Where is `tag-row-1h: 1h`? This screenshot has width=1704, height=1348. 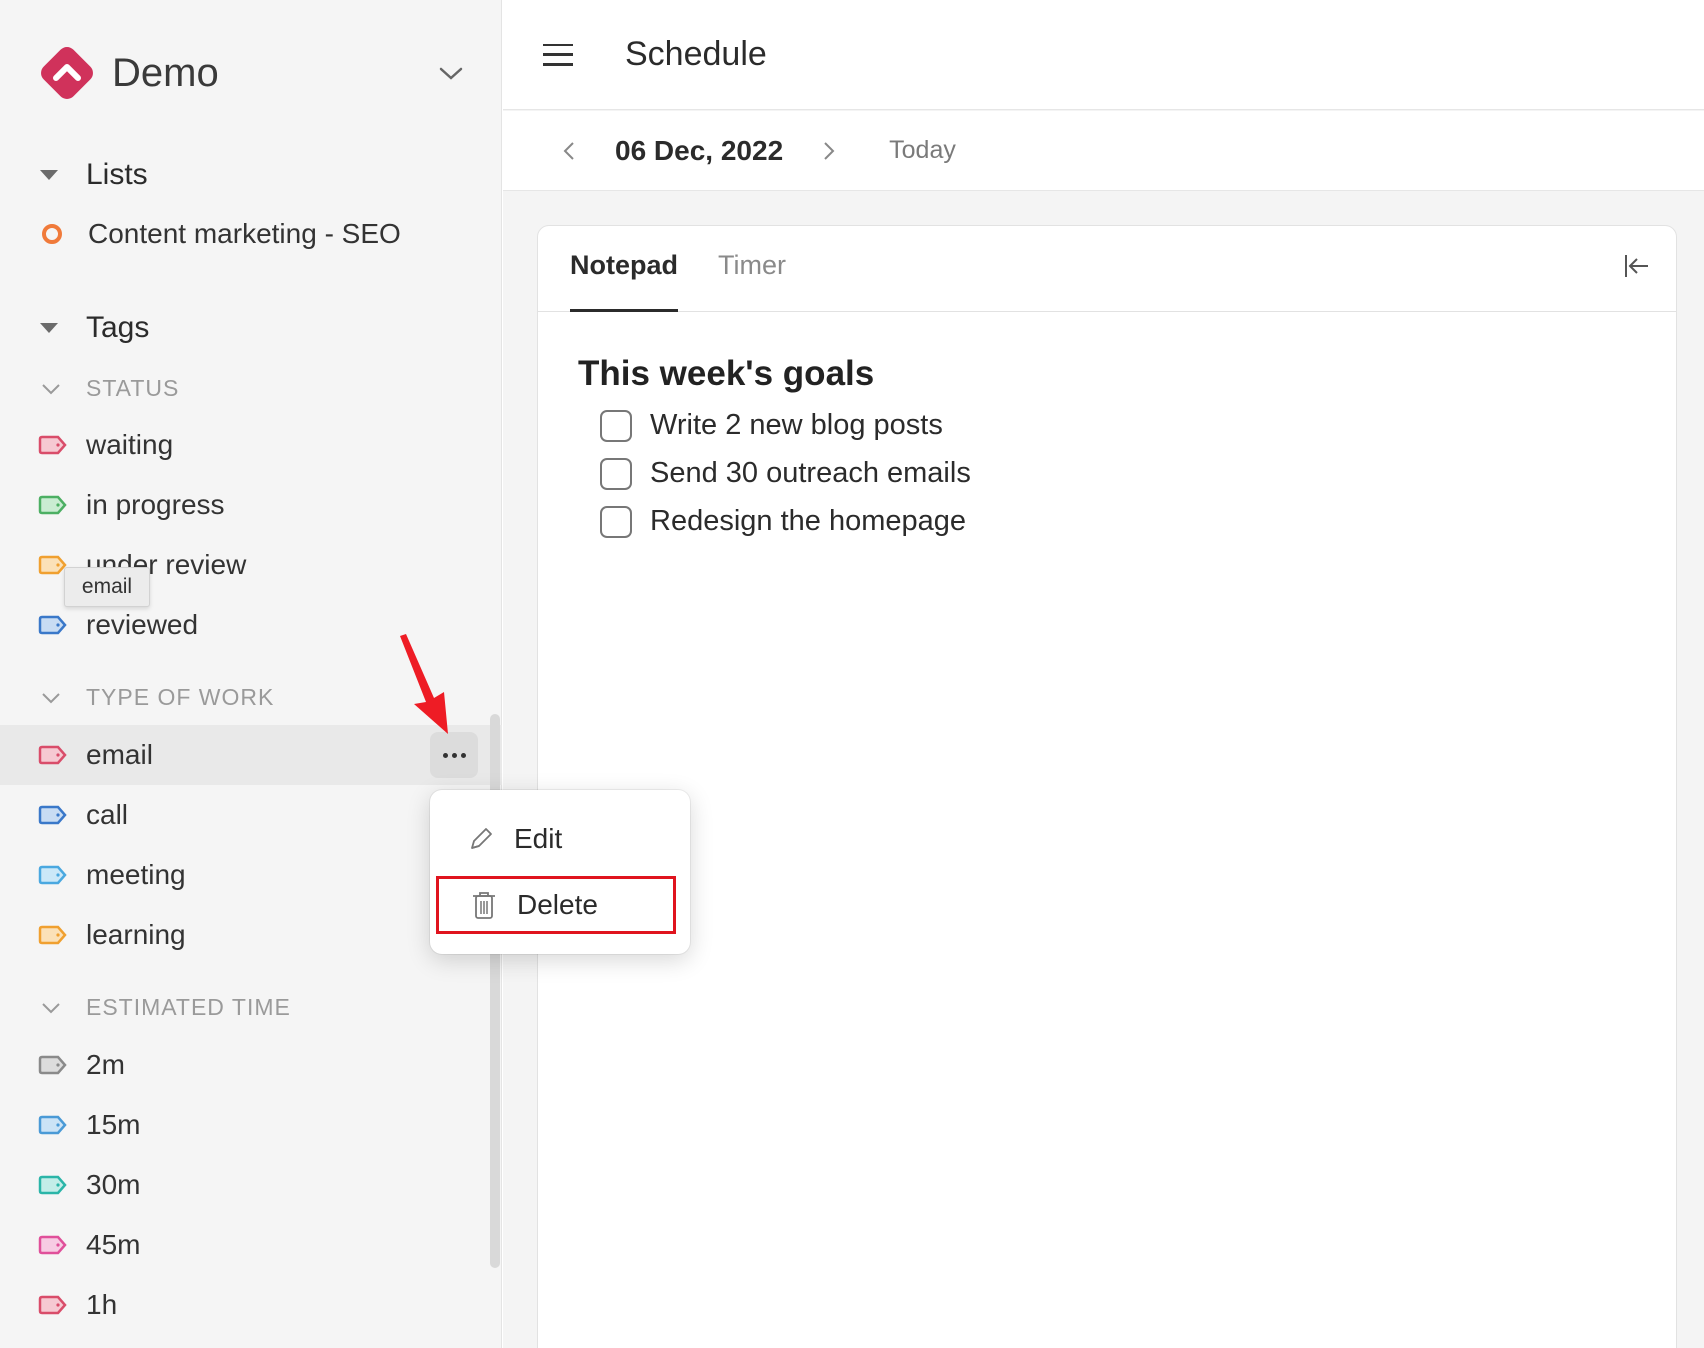 tag-row-1h: 1h is located at coordinates (251, 1305).